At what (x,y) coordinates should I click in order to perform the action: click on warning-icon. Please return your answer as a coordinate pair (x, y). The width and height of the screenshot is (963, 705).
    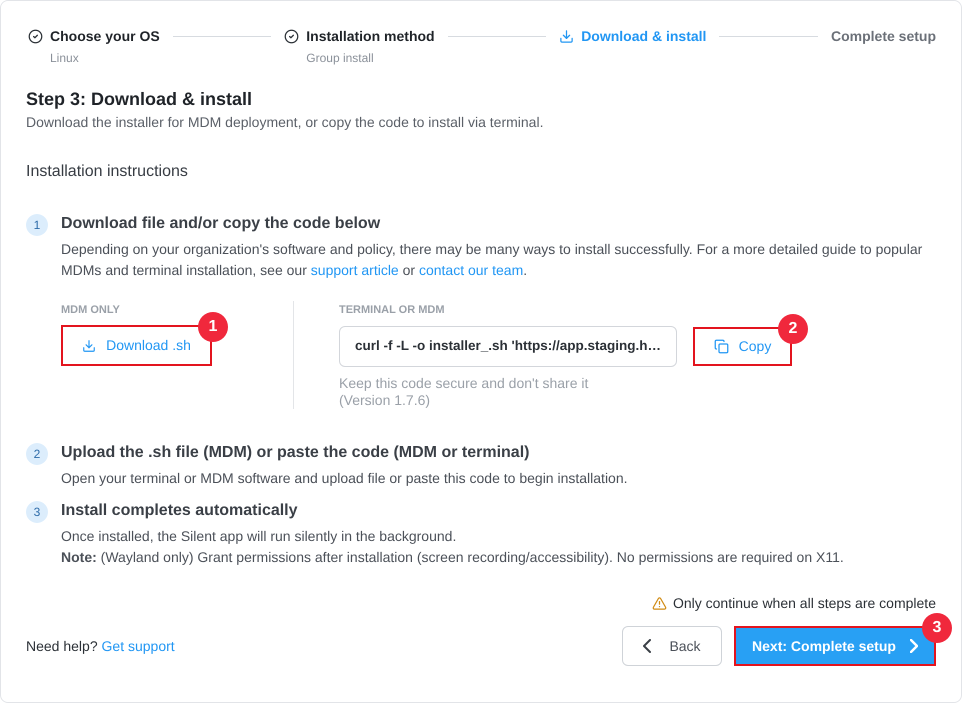
    Looking at the image, I should click on (659, 603).